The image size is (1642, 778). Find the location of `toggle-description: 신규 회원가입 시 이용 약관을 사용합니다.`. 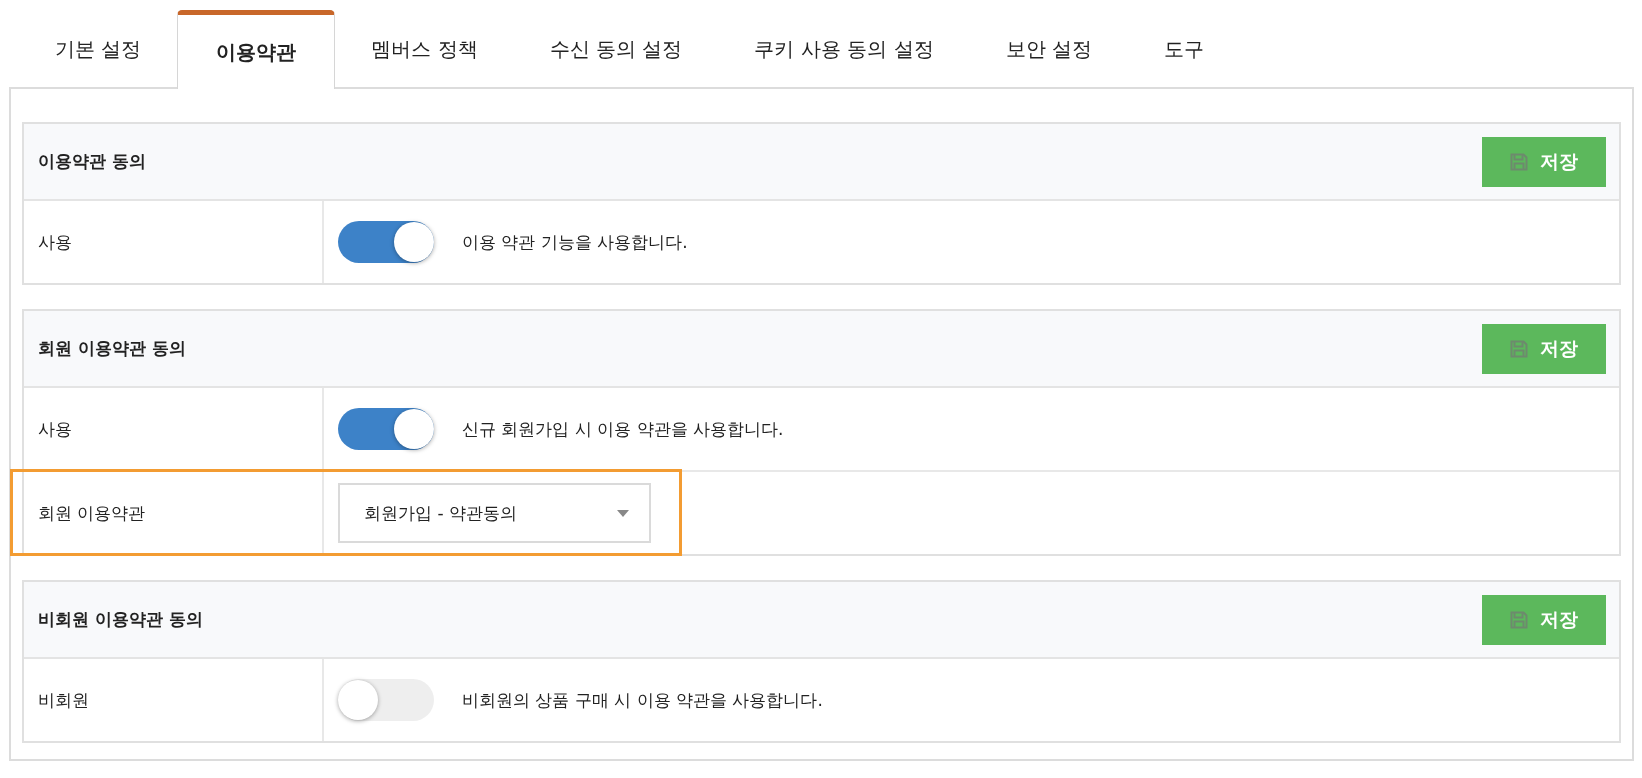

toggle-description: 신규 회원가입 시 이용 약관을 사용합니다. is located at coordinates (623, 429).